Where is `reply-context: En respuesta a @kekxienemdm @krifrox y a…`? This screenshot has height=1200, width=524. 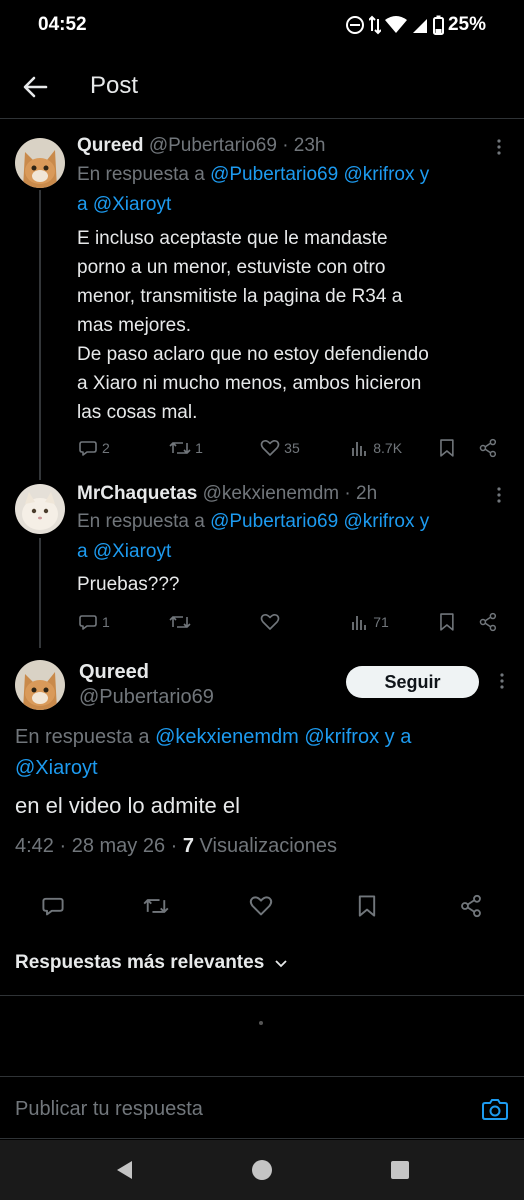
reply-context: En respuesta a @kekxienemdm @krifrox y a… is located at coordinates (265, 753).